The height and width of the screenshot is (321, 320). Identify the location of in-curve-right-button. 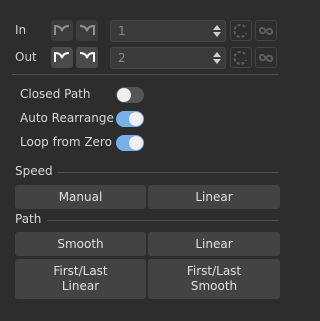
(87, 30).